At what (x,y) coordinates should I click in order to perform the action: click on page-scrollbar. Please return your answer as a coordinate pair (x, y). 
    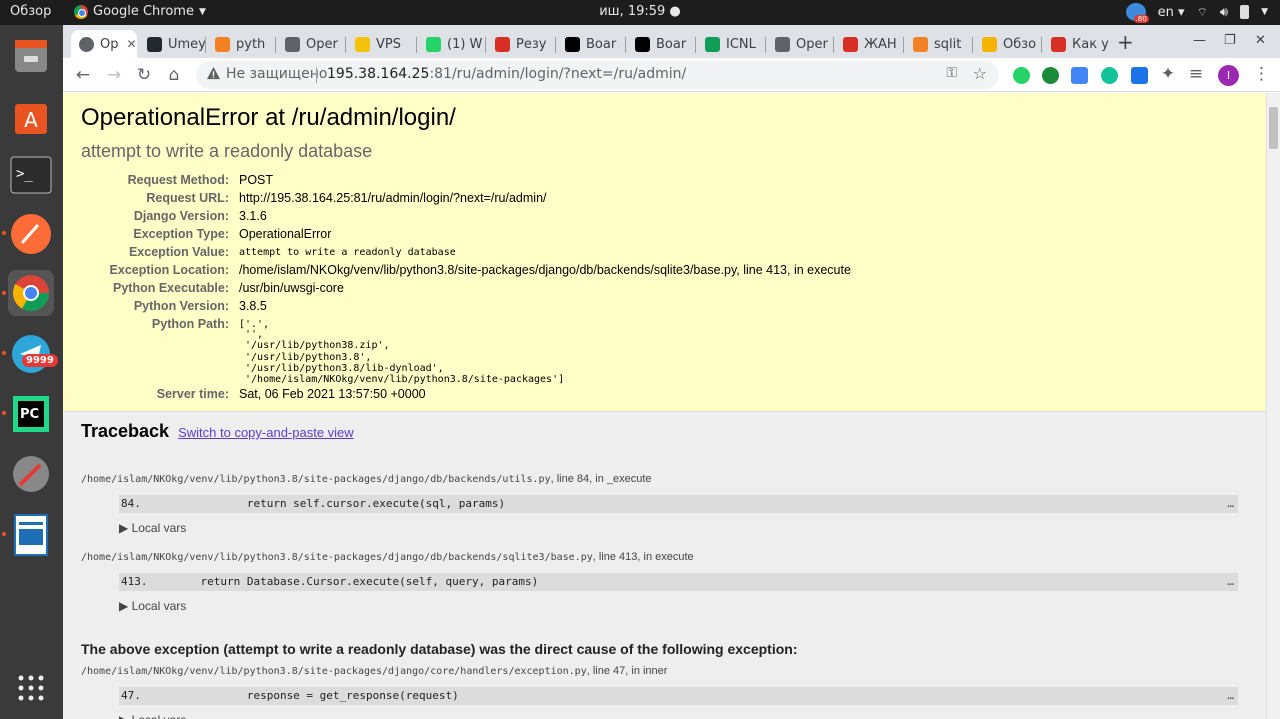
    Looking at the image, I should click on (1273, 406).